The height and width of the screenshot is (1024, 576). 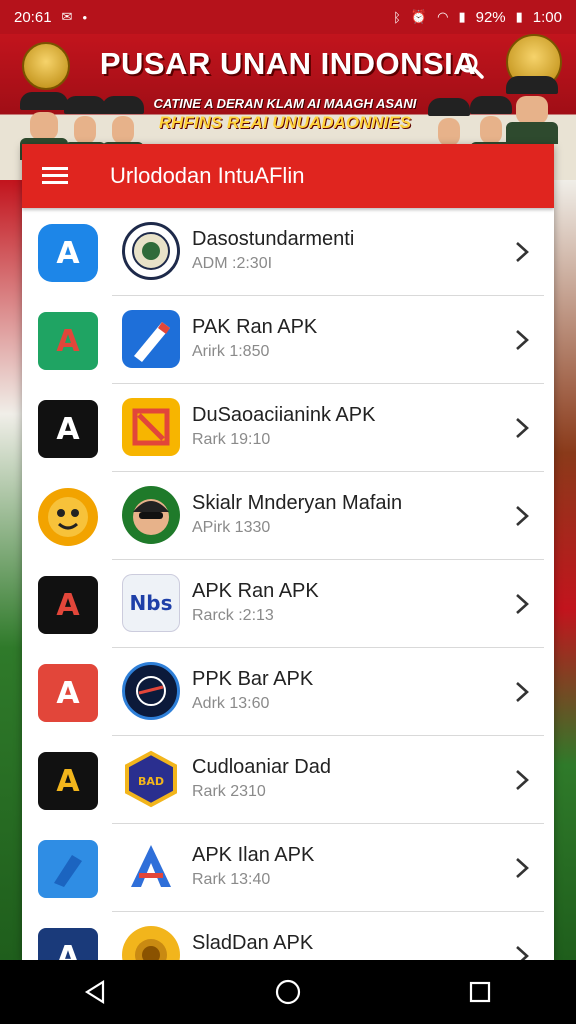 What do you see at coordinates (288, 428) in the screenshot?
I see `list-item: A DuSaoaciianink APK Rark 19:10` at bounding box center [288, 428].